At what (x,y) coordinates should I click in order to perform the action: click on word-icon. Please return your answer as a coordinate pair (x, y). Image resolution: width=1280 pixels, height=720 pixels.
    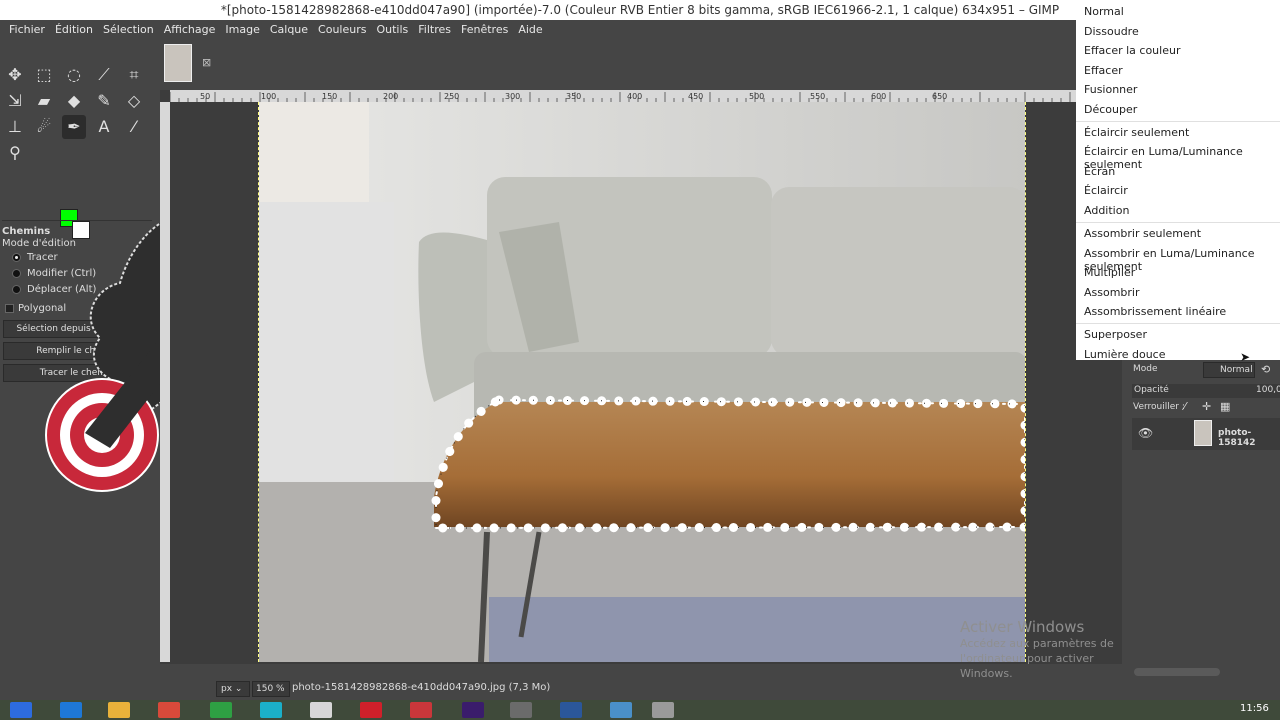
    Looking at the image, I should click on (571, 710).